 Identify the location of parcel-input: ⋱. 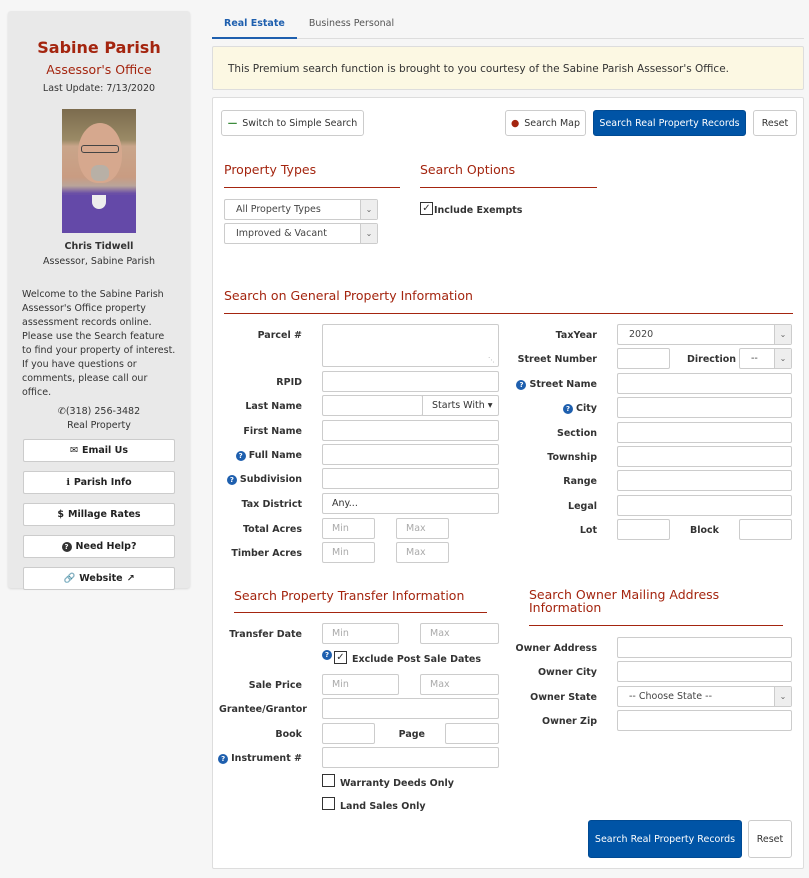
(410, 345).